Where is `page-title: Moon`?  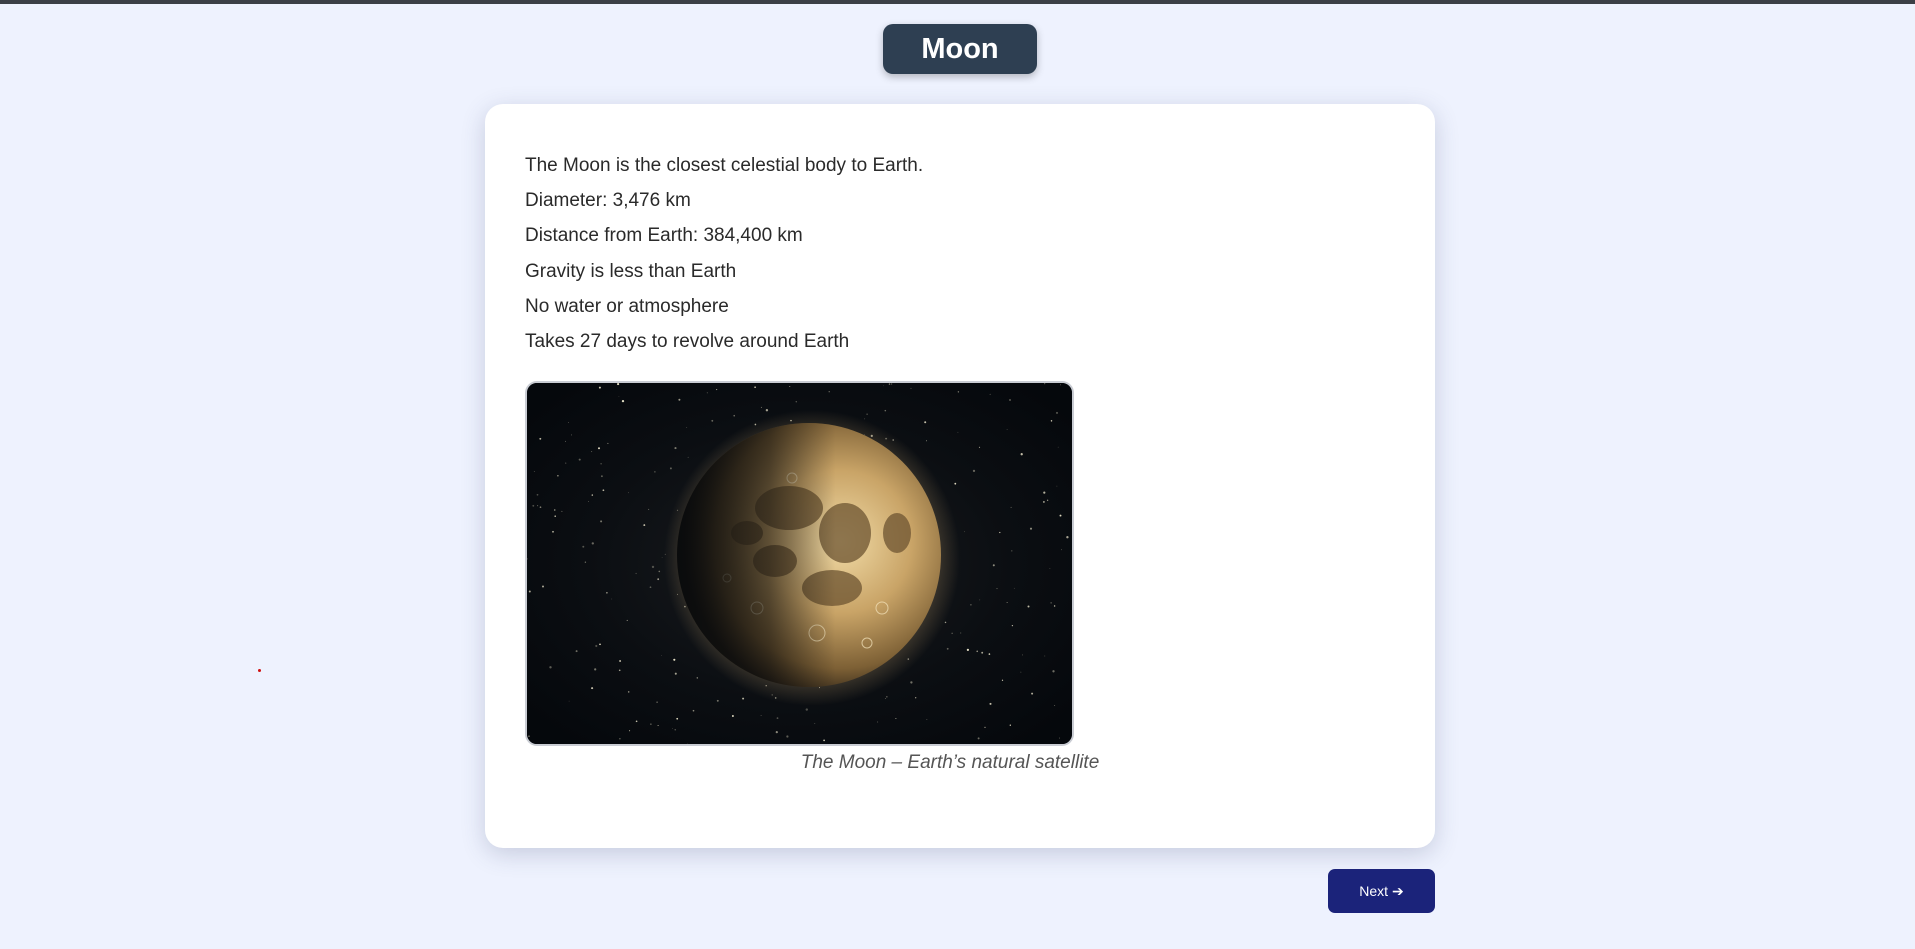 page-title: Moon is located at coordinates (960, 49).